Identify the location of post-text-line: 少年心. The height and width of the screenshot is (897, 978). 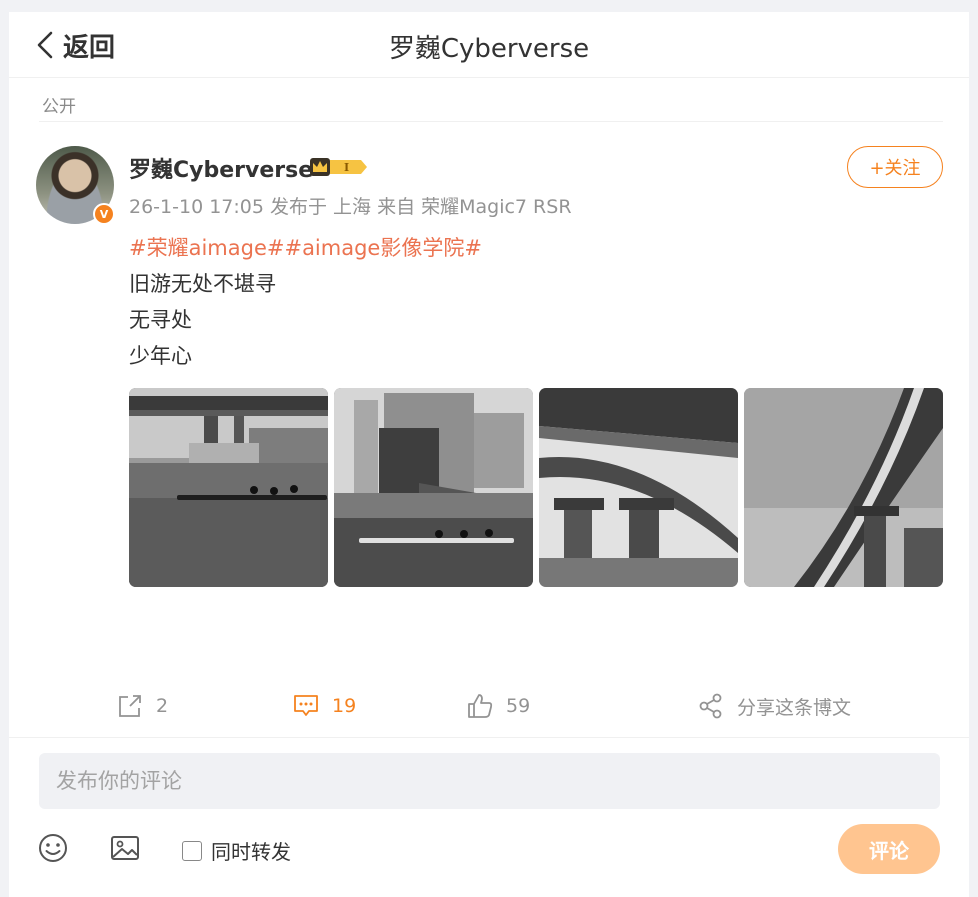
(160, 356).